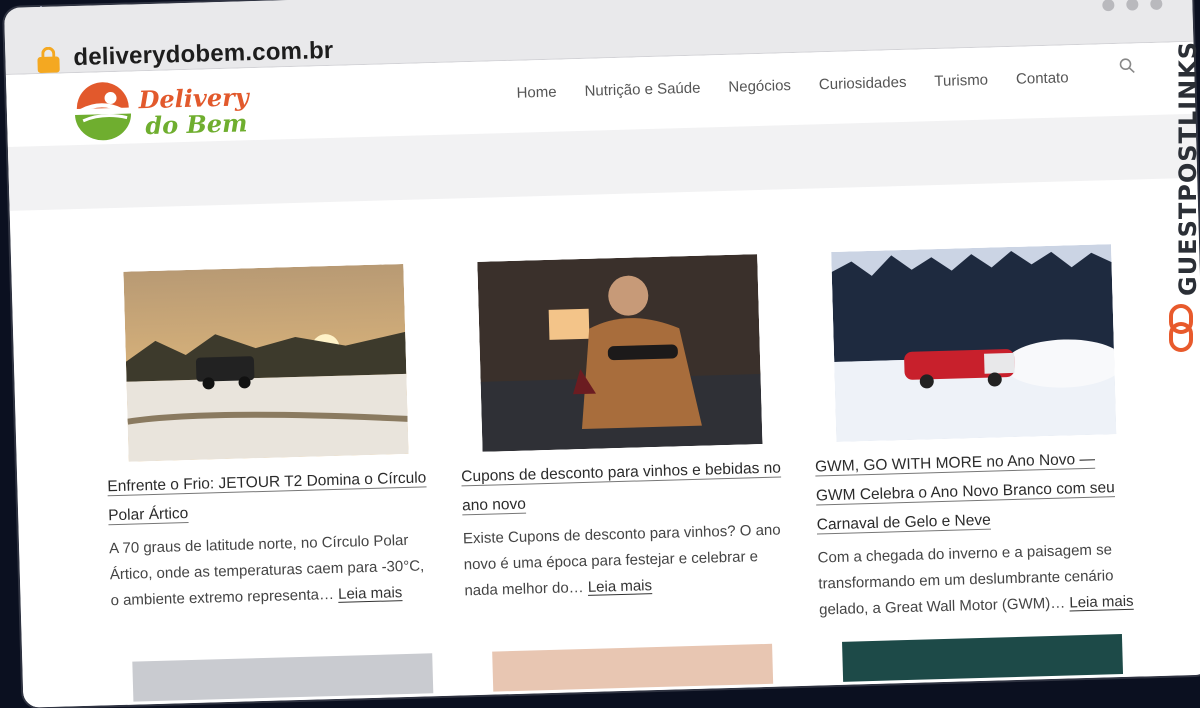 This screenshot has width=1200, height=708. What do you see at coordinates (536, 93) in the screenshot?
I see `nav-home: Home` at bounding box center [536, 93].